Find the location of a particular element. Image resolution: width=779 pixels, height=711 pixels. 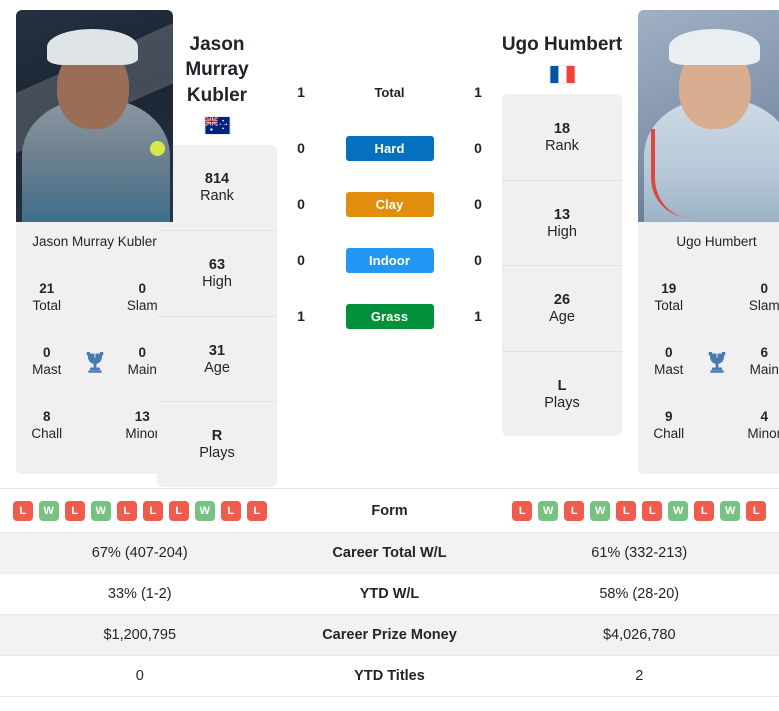

australia-flag-icon is located at coordinates (217, 125).